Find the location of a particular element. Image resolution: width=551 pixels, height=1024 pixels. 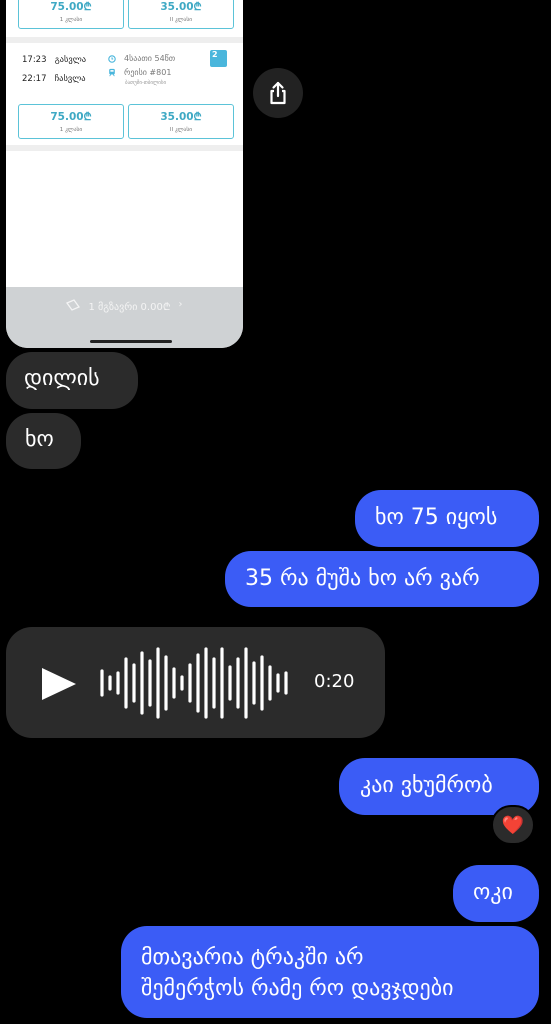

passenger-summary-bar: 1 მგზავრი 0.00₾ › is located at coordinates (124, 317).